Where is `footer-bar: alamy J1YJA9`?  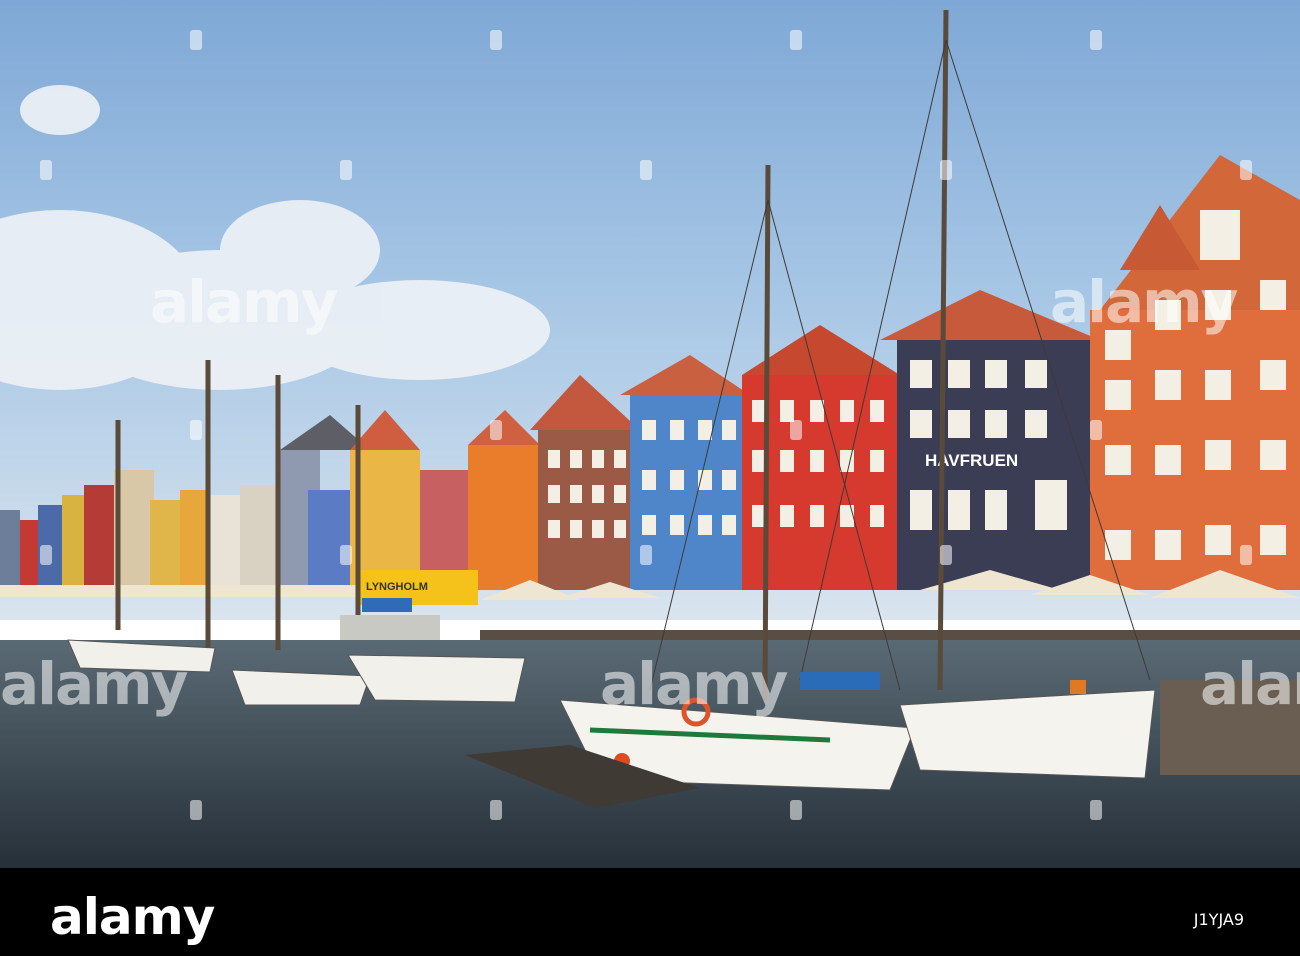 footer-bar: alamy J1YJA9 is located at coordinates (650, 912).